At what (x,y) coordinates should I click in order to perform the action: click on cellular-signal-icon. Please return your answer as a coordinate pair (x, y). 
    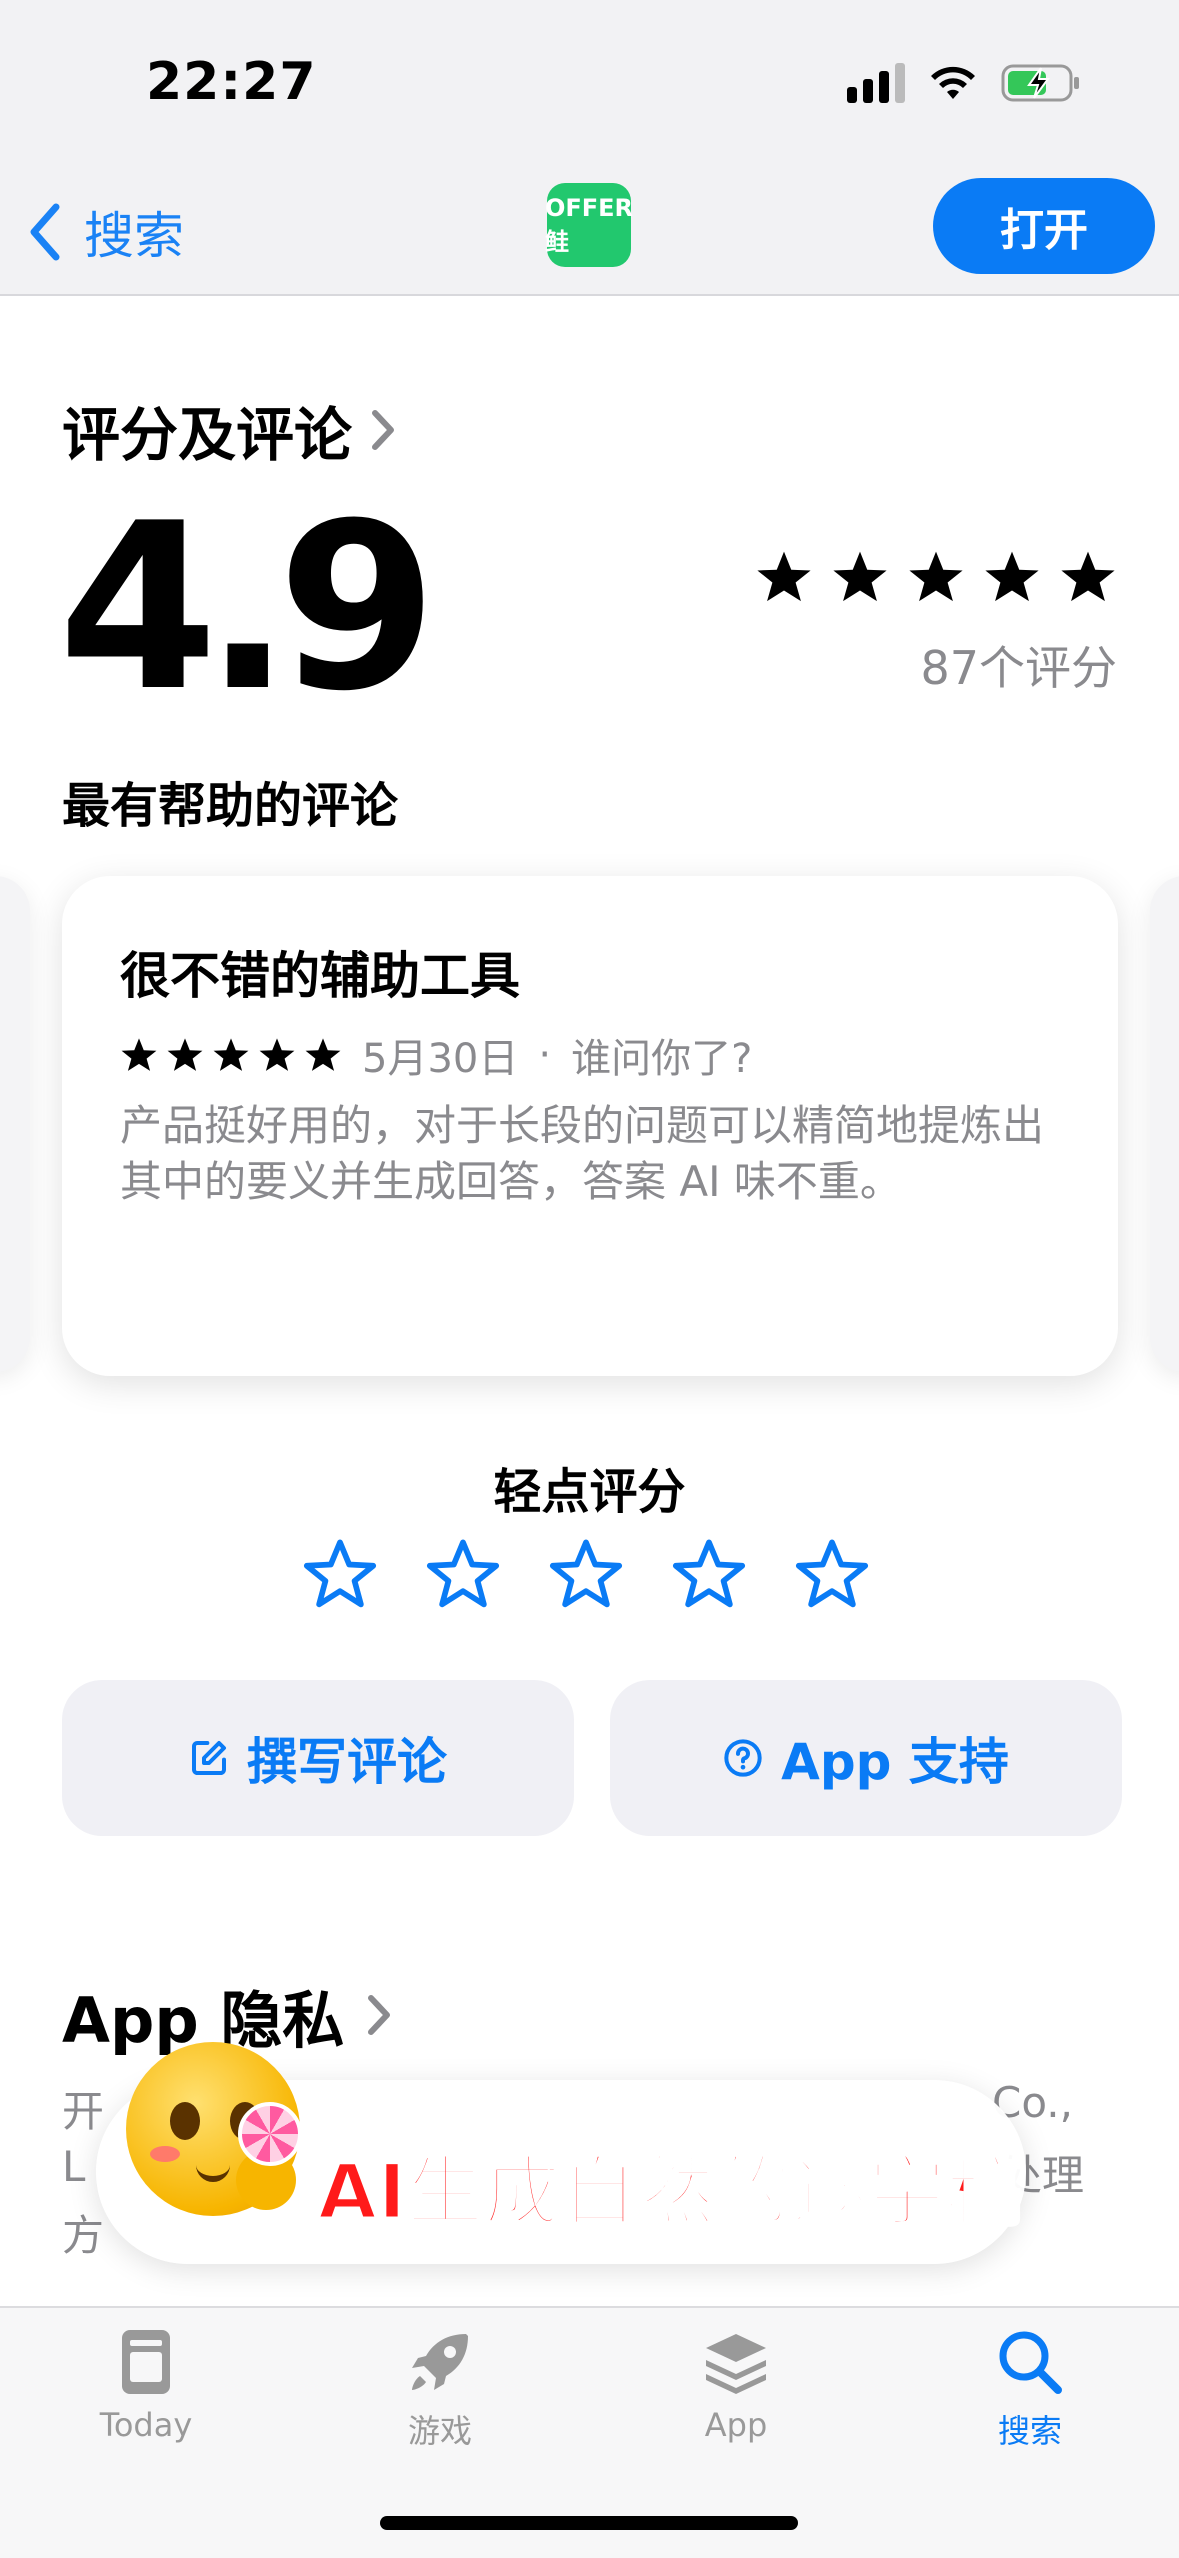
    Looking at the image, I should click on (876, 83).